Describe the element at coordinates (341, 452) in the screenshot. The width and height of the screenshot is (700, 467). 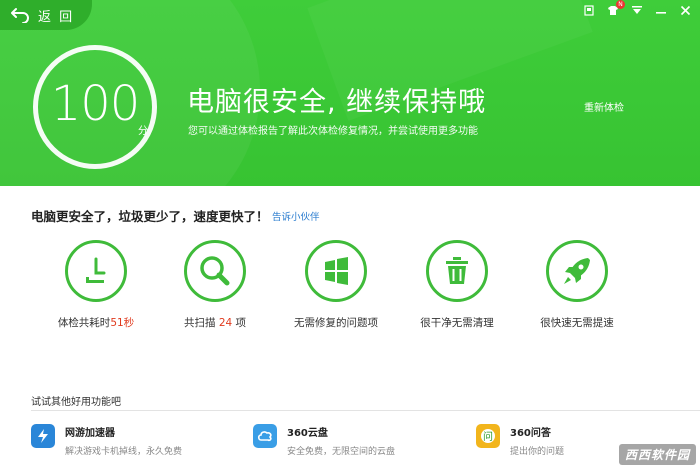
I see `tool-desc: 安全免费，无限空间的云盘` at that location.